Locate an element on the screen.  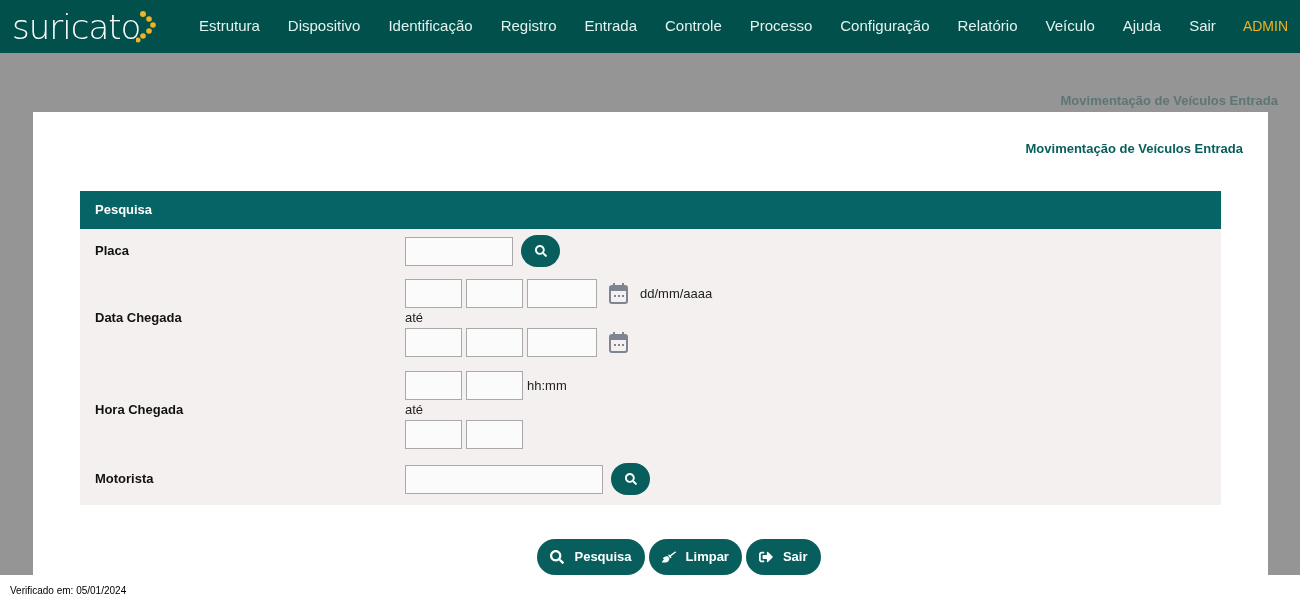
format-hint: dd/mm/aaaa is located at coordinates (676, 293).